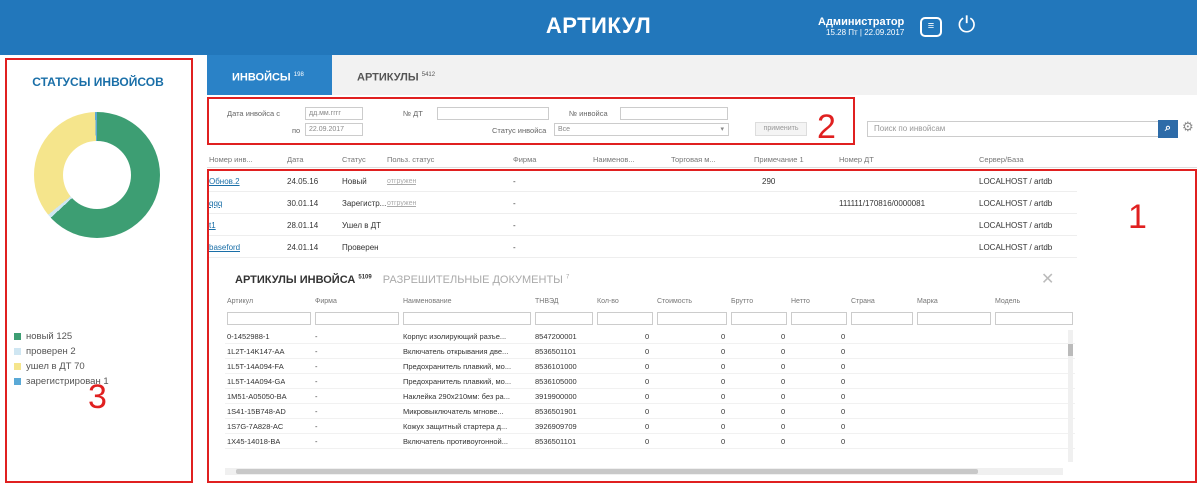 Image resolution: width=1197 pixels, height=483 pixels. I want to click on search-button: ⌕, so click(1168, 129).